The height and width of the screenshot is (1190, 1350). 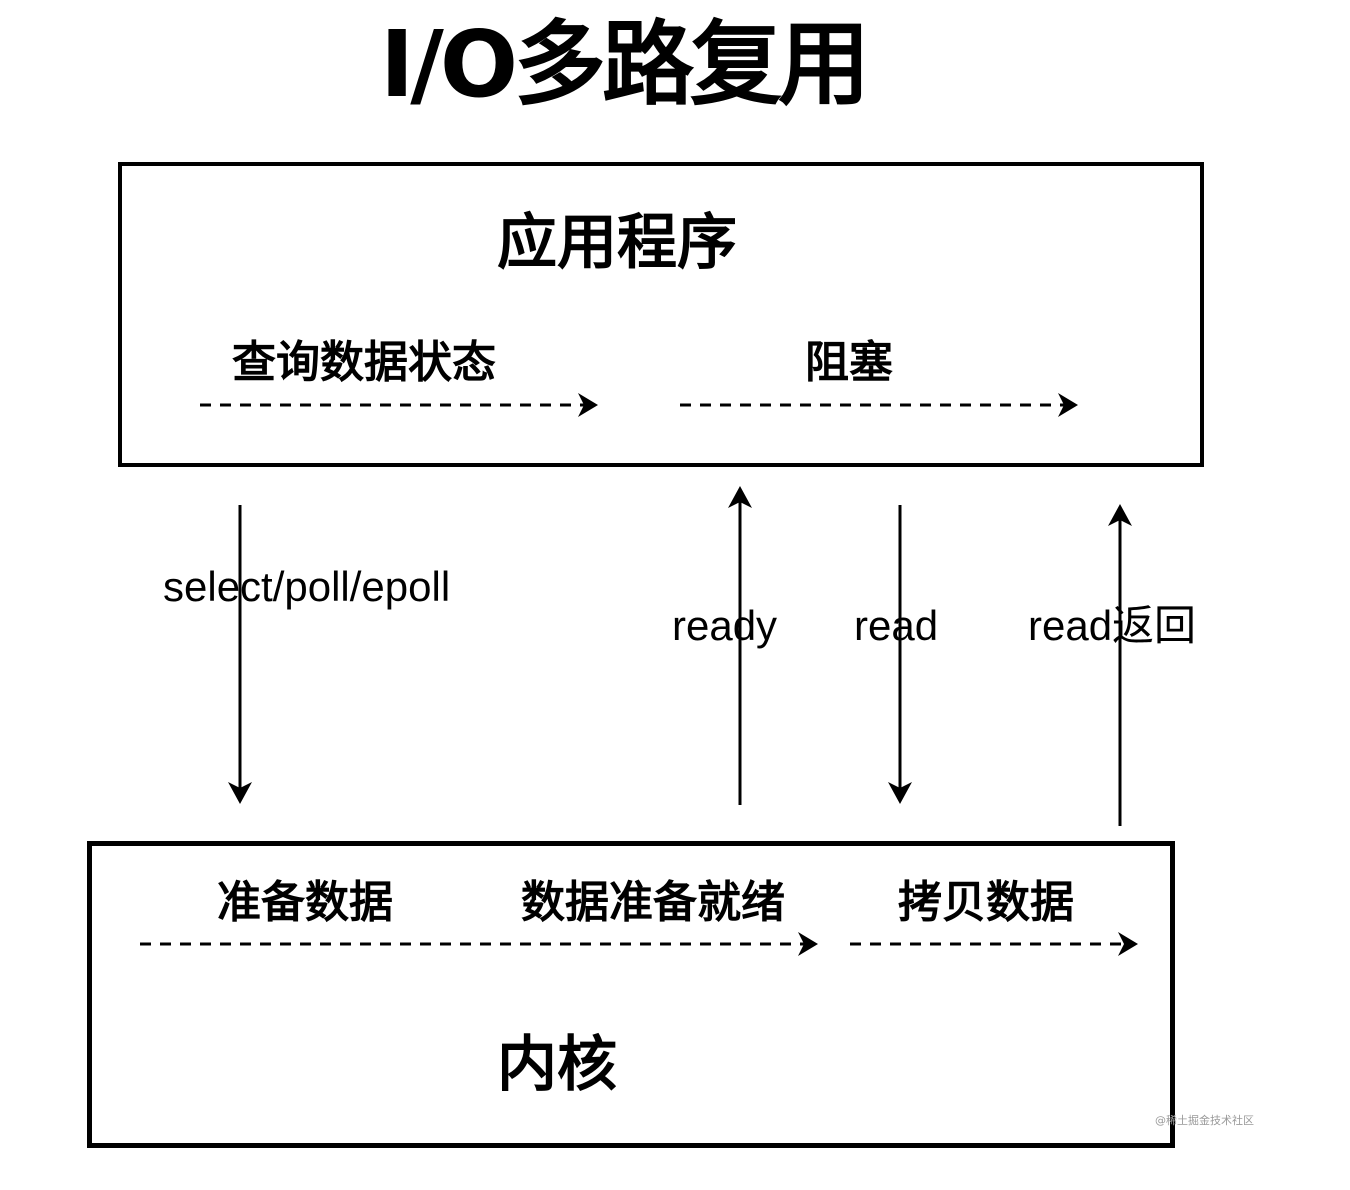 What do you see at coordinates (879, 405) in the screenshot?
I see `blocking-dashed-arrow` at bounding box center [879, 405].